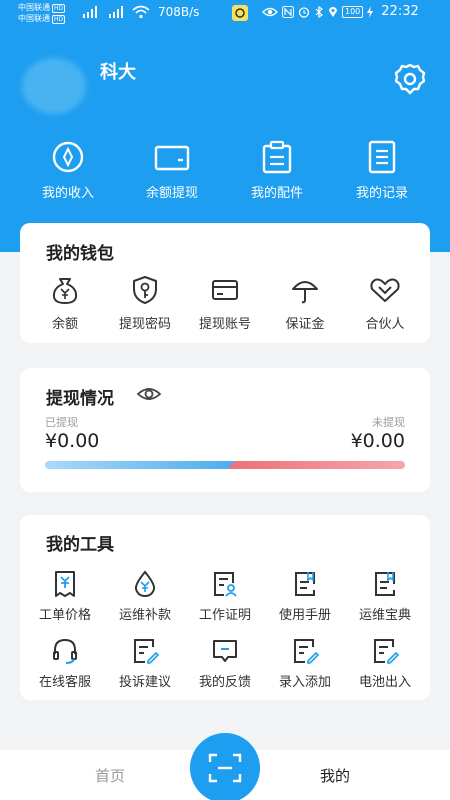  I want to click on wallet-card: 我的钱包 余额 提现密码 提现账号 保证金 合伙人, so click(225, 283).